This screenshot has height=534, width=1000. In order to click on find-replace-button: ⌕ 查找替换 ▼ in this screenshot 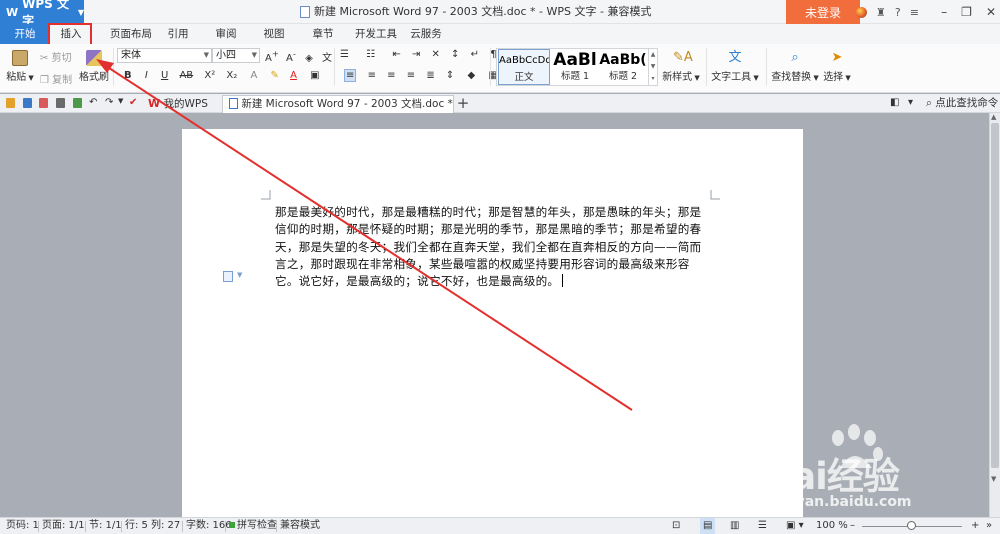, I will do `click(795, 66)`.